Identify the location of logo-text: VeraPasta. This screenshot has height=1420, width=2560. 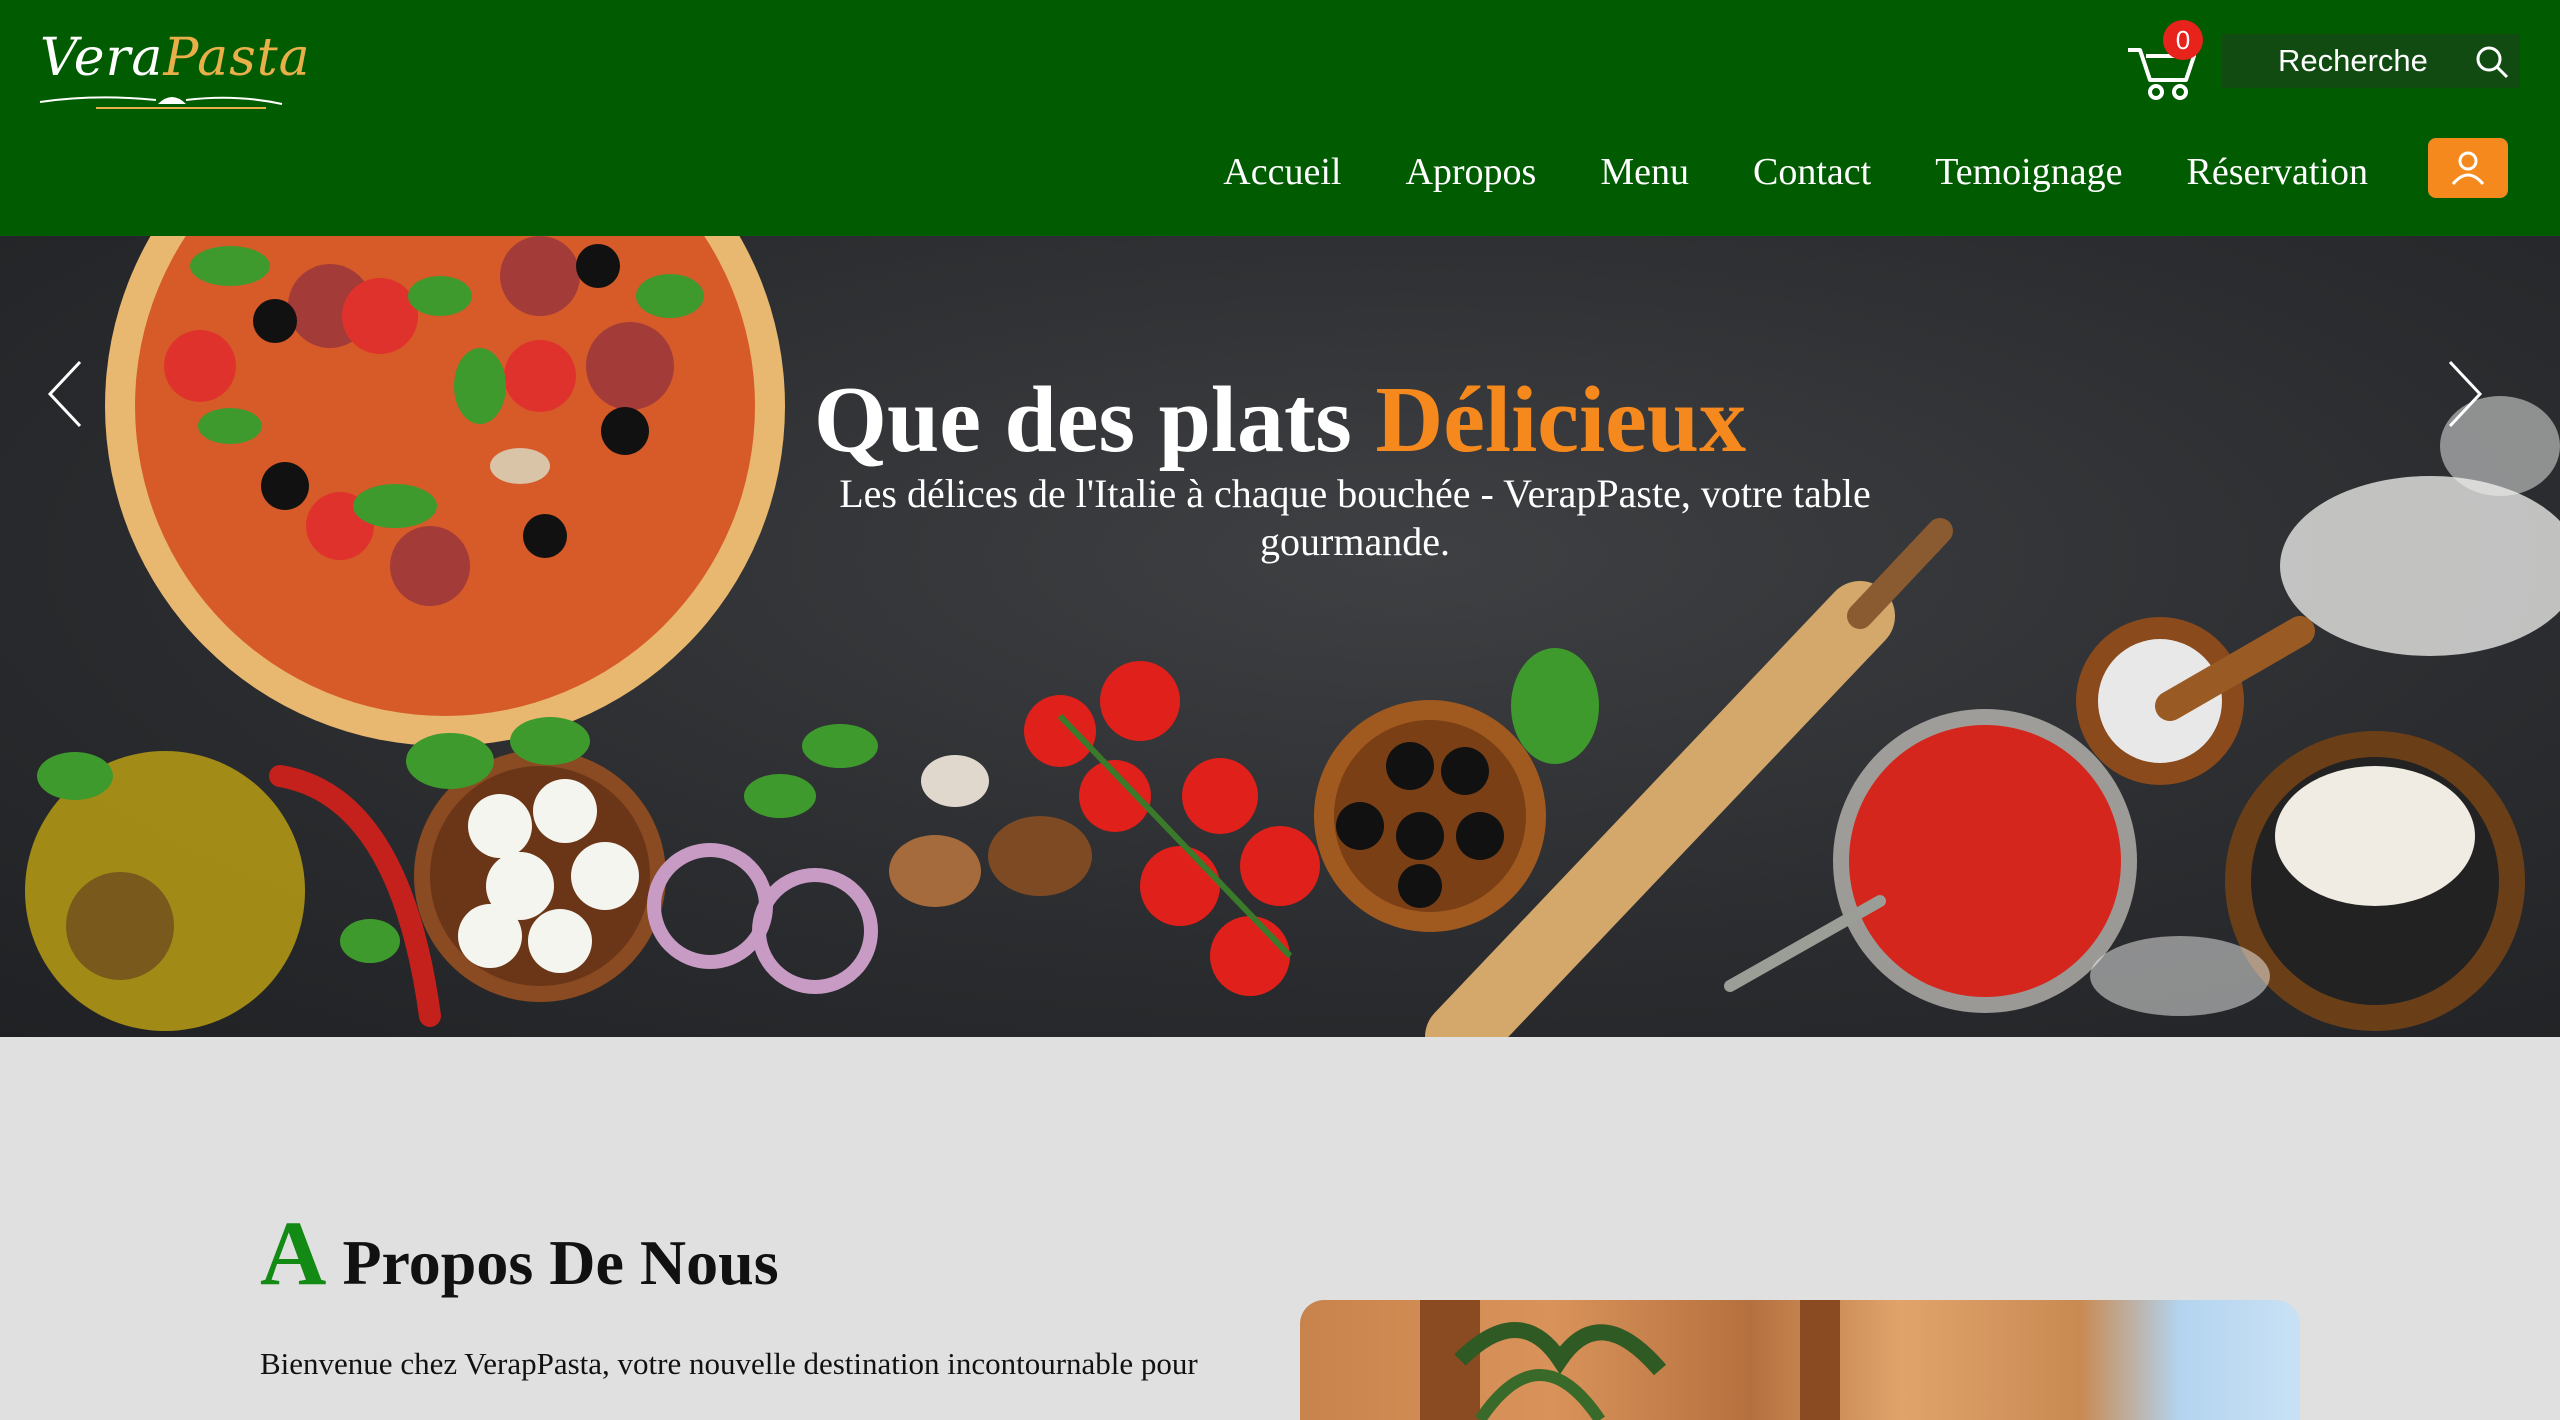
(175, 58).